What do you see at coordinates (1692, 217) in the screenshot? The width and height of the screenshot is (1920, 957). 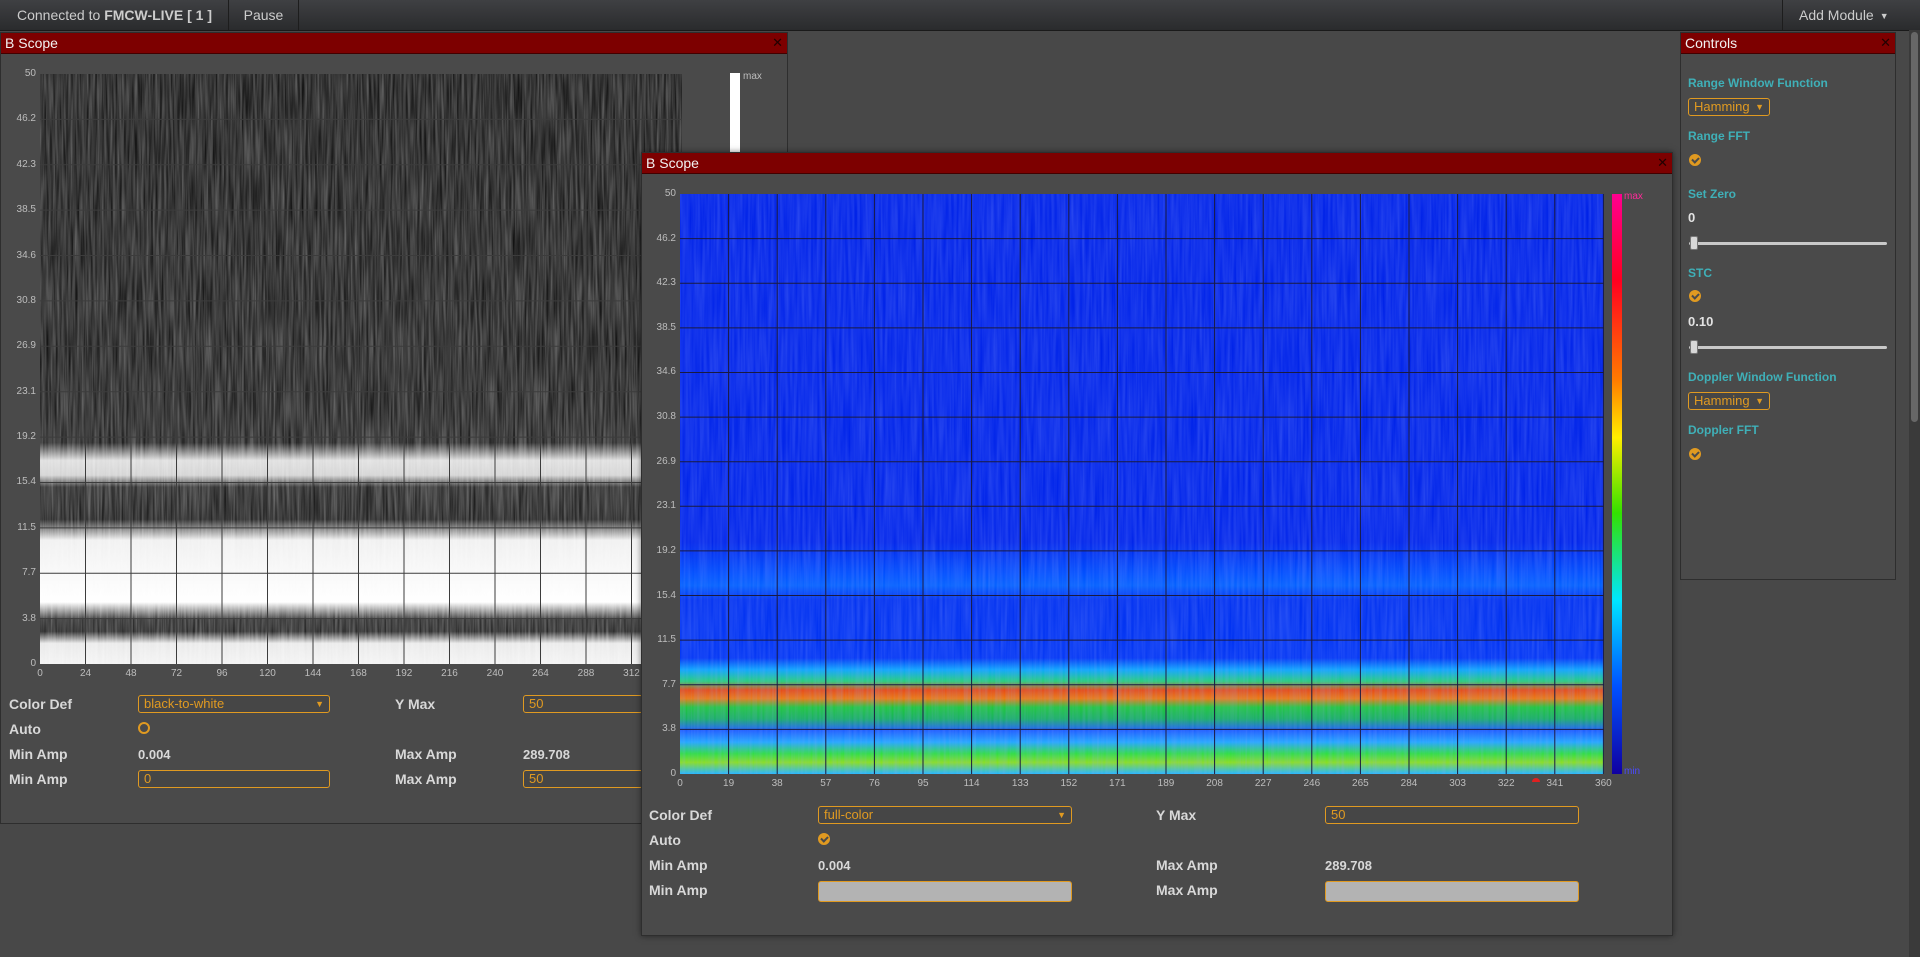 I see `set-zero-value: 0` at bounding box center [1692, 217].